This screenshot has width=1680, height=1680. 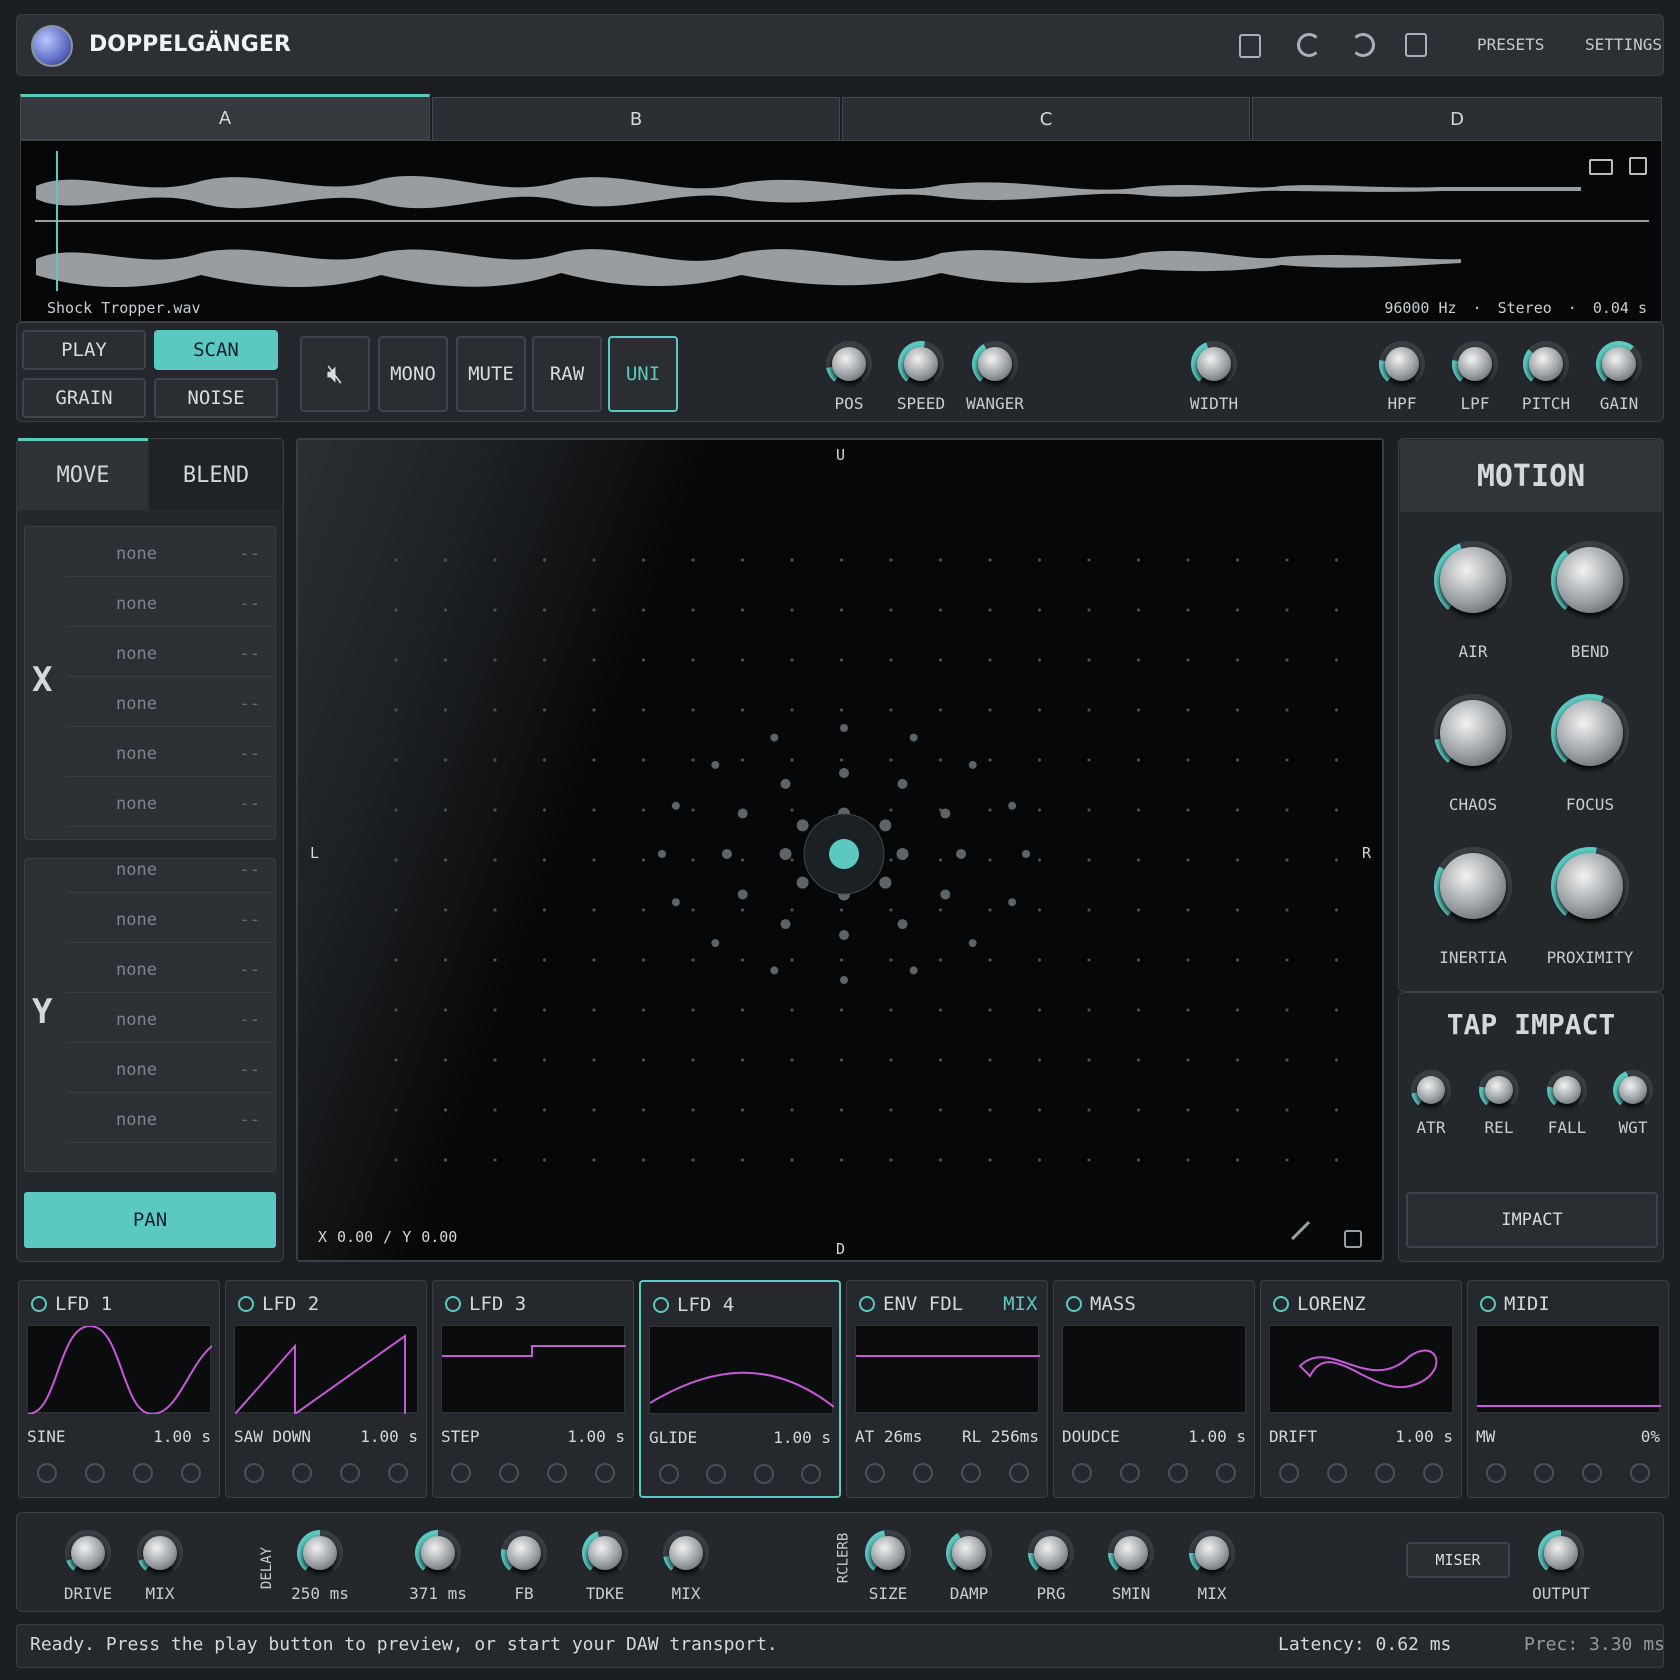 I want to click on motion-chaos-knob, so click(x=1473, y=733).